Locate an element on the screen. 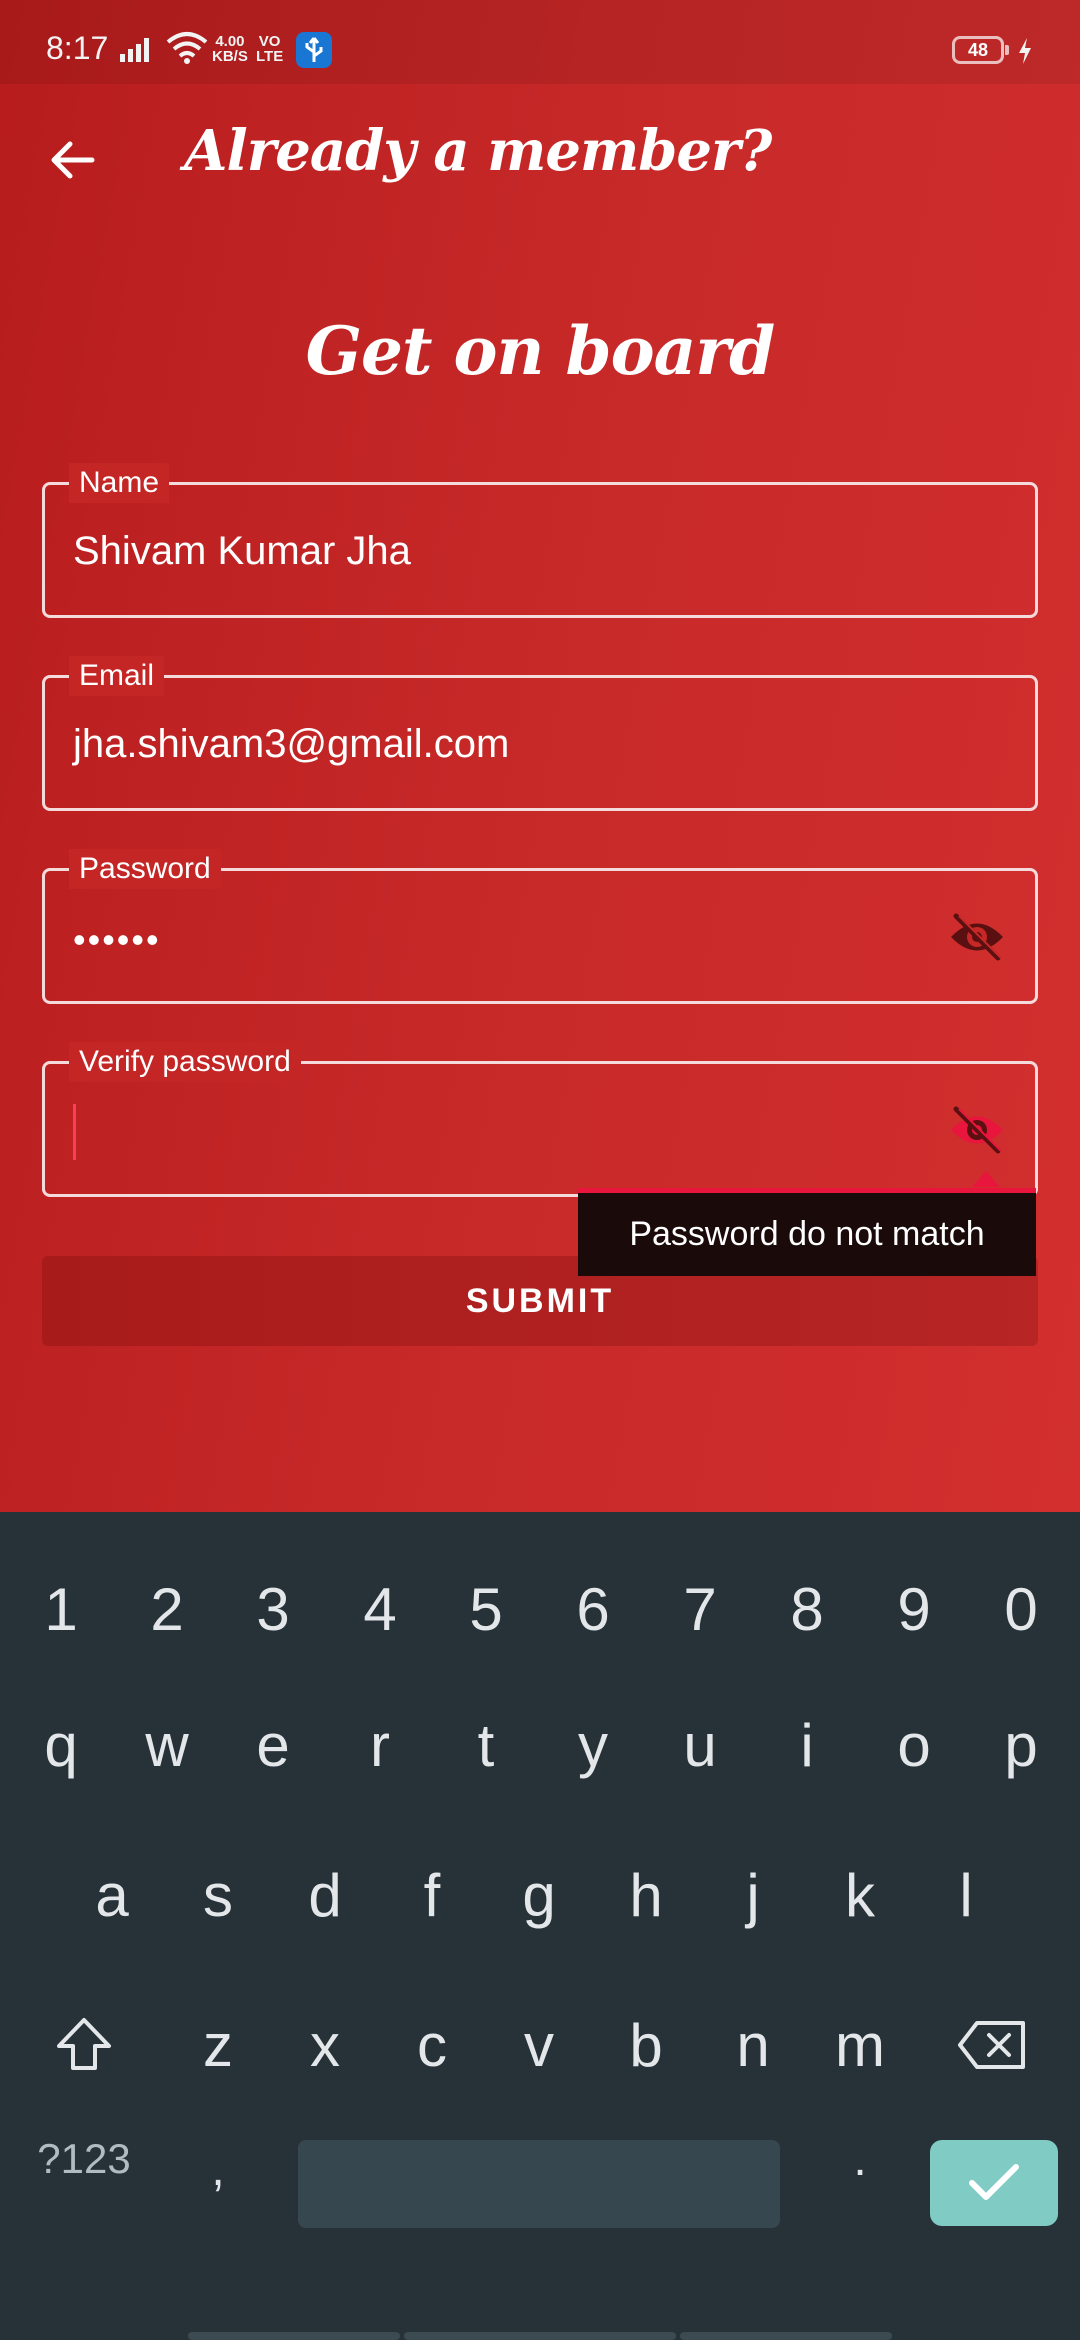  key-v: v is located at coordinates (539, 2045).